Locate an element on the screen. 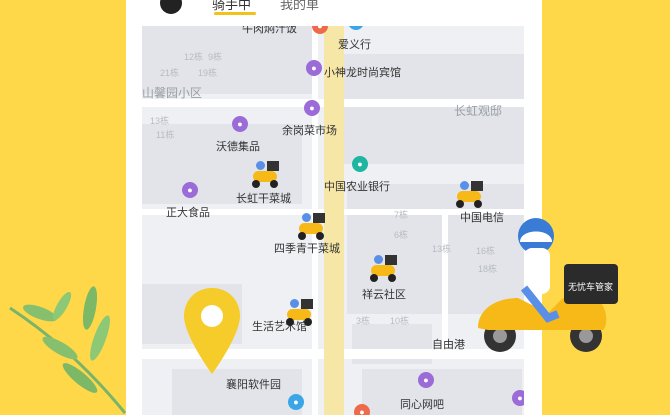  place-label: 长虹干菜城 is located at coordinates (263, 199).